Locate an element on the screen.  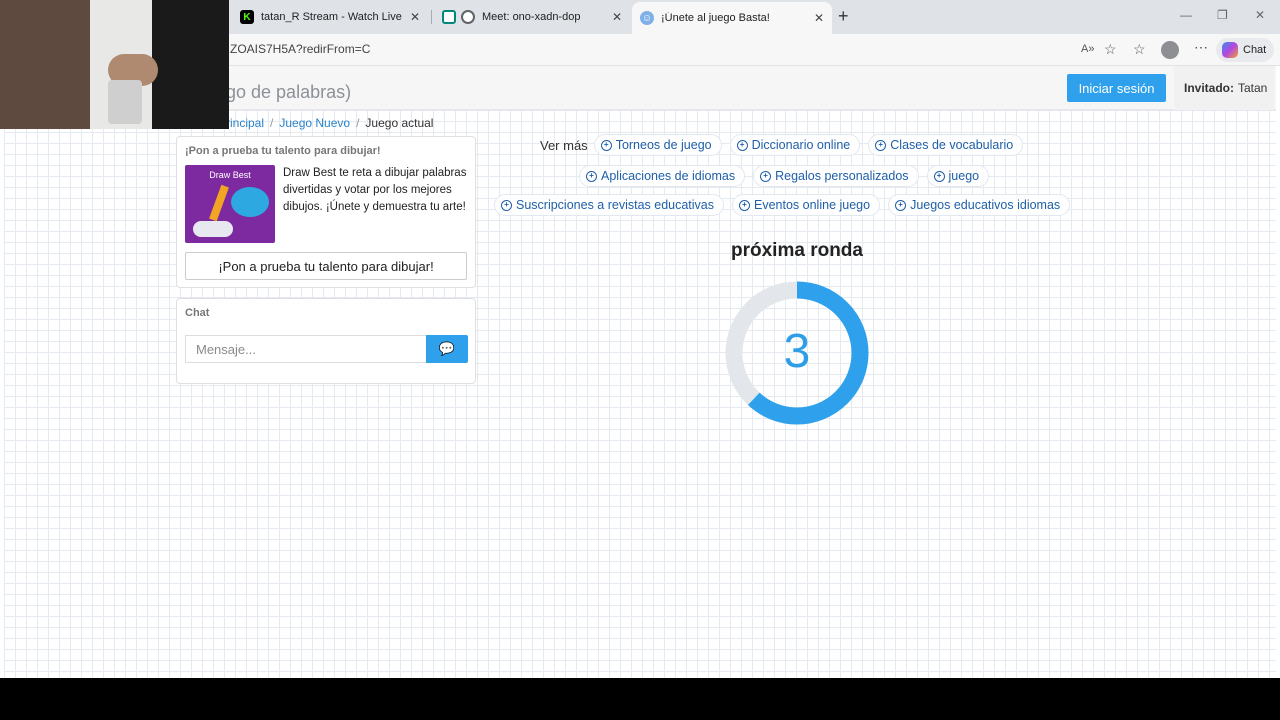
favorite-star-icon: ☆ is located at coordinates (1110, 49).